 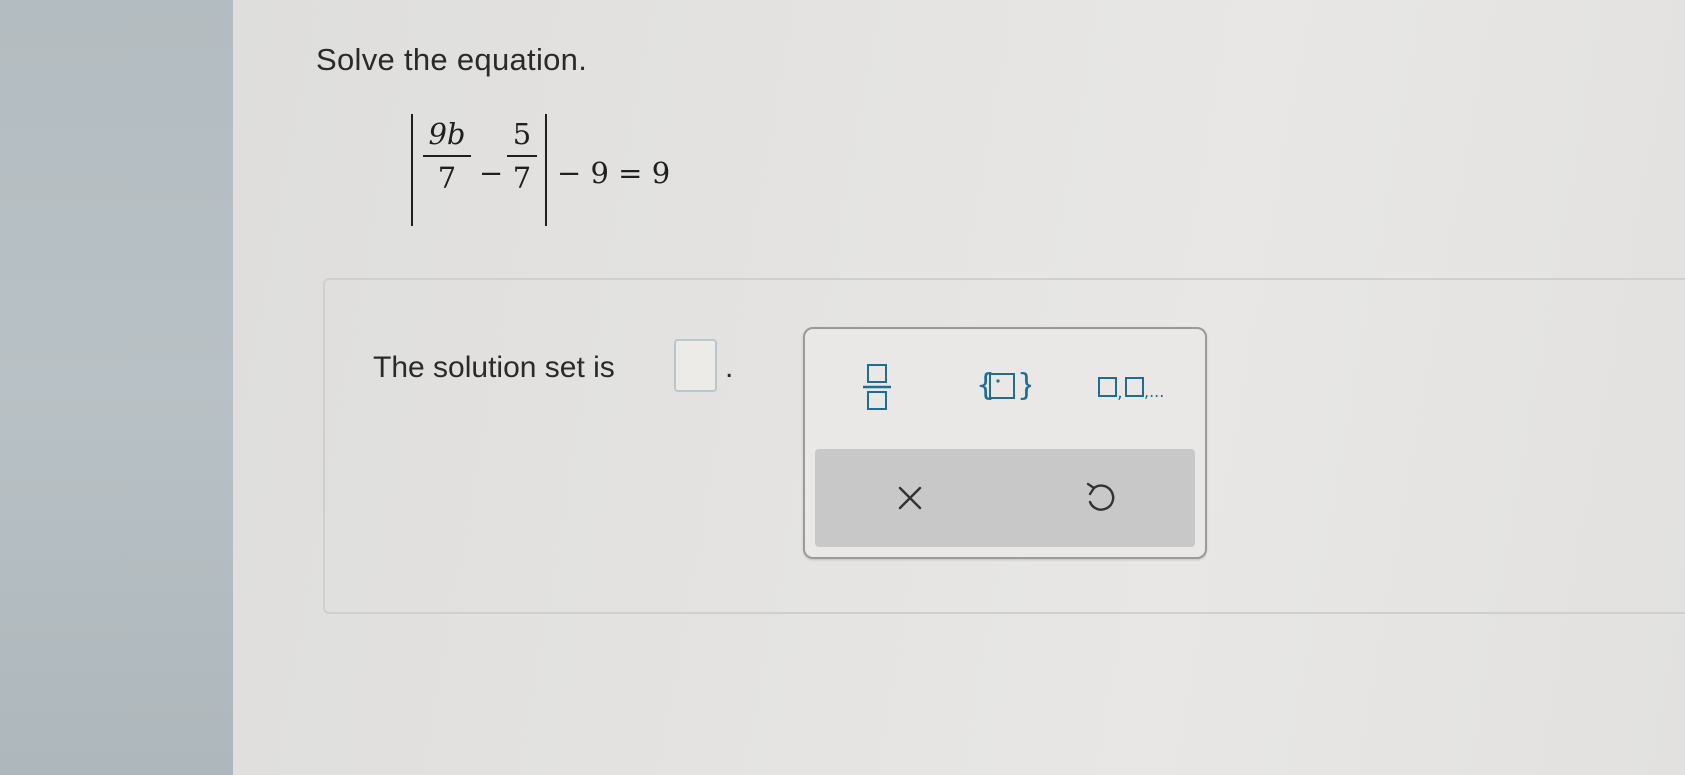 I want to click on set-braces-button: { }, so click(x=1005, y=387).